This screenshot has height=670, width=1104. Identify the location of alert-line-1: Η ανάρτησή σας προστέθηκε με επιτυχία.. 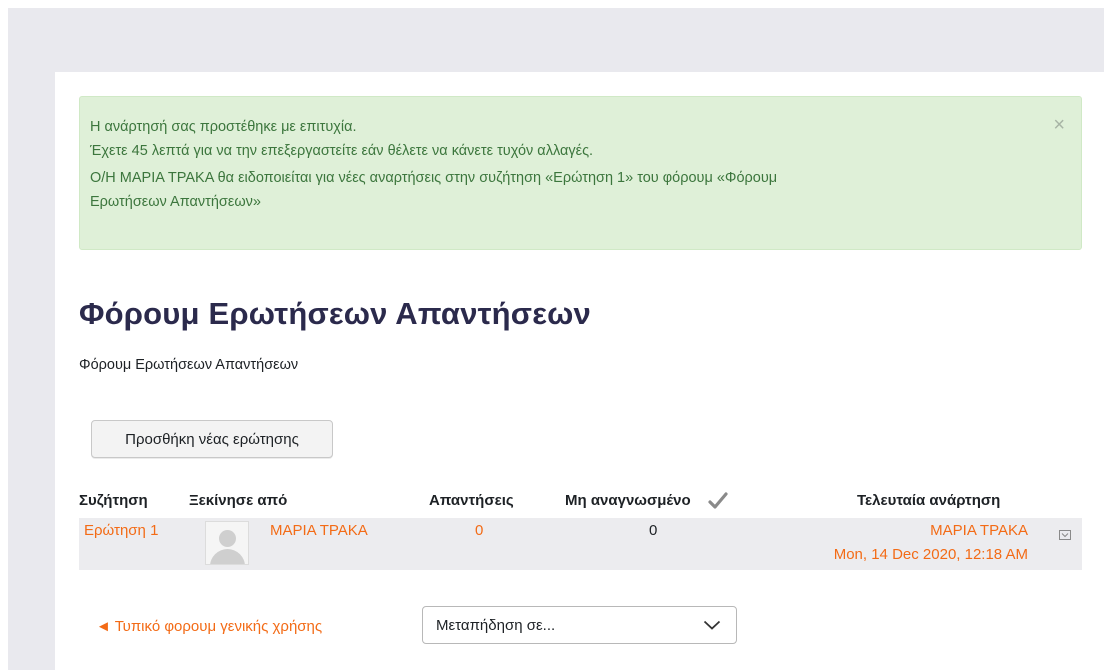
(223, 127).